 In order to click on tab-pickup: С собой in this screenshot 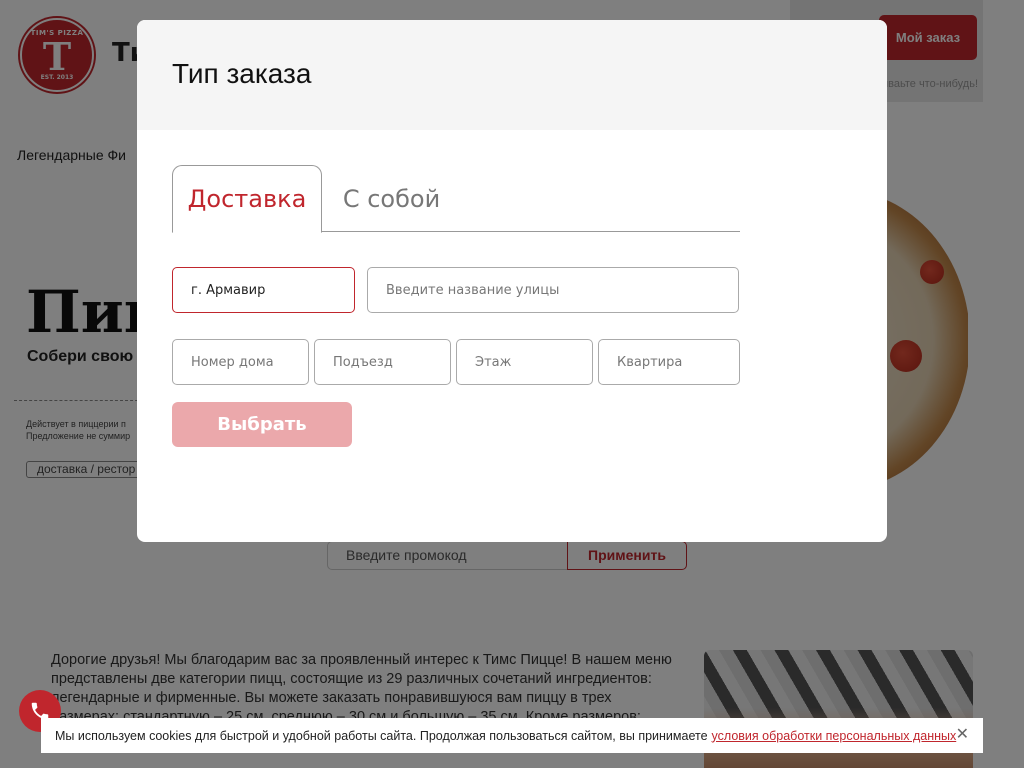, I will do `click(391, 198)`.